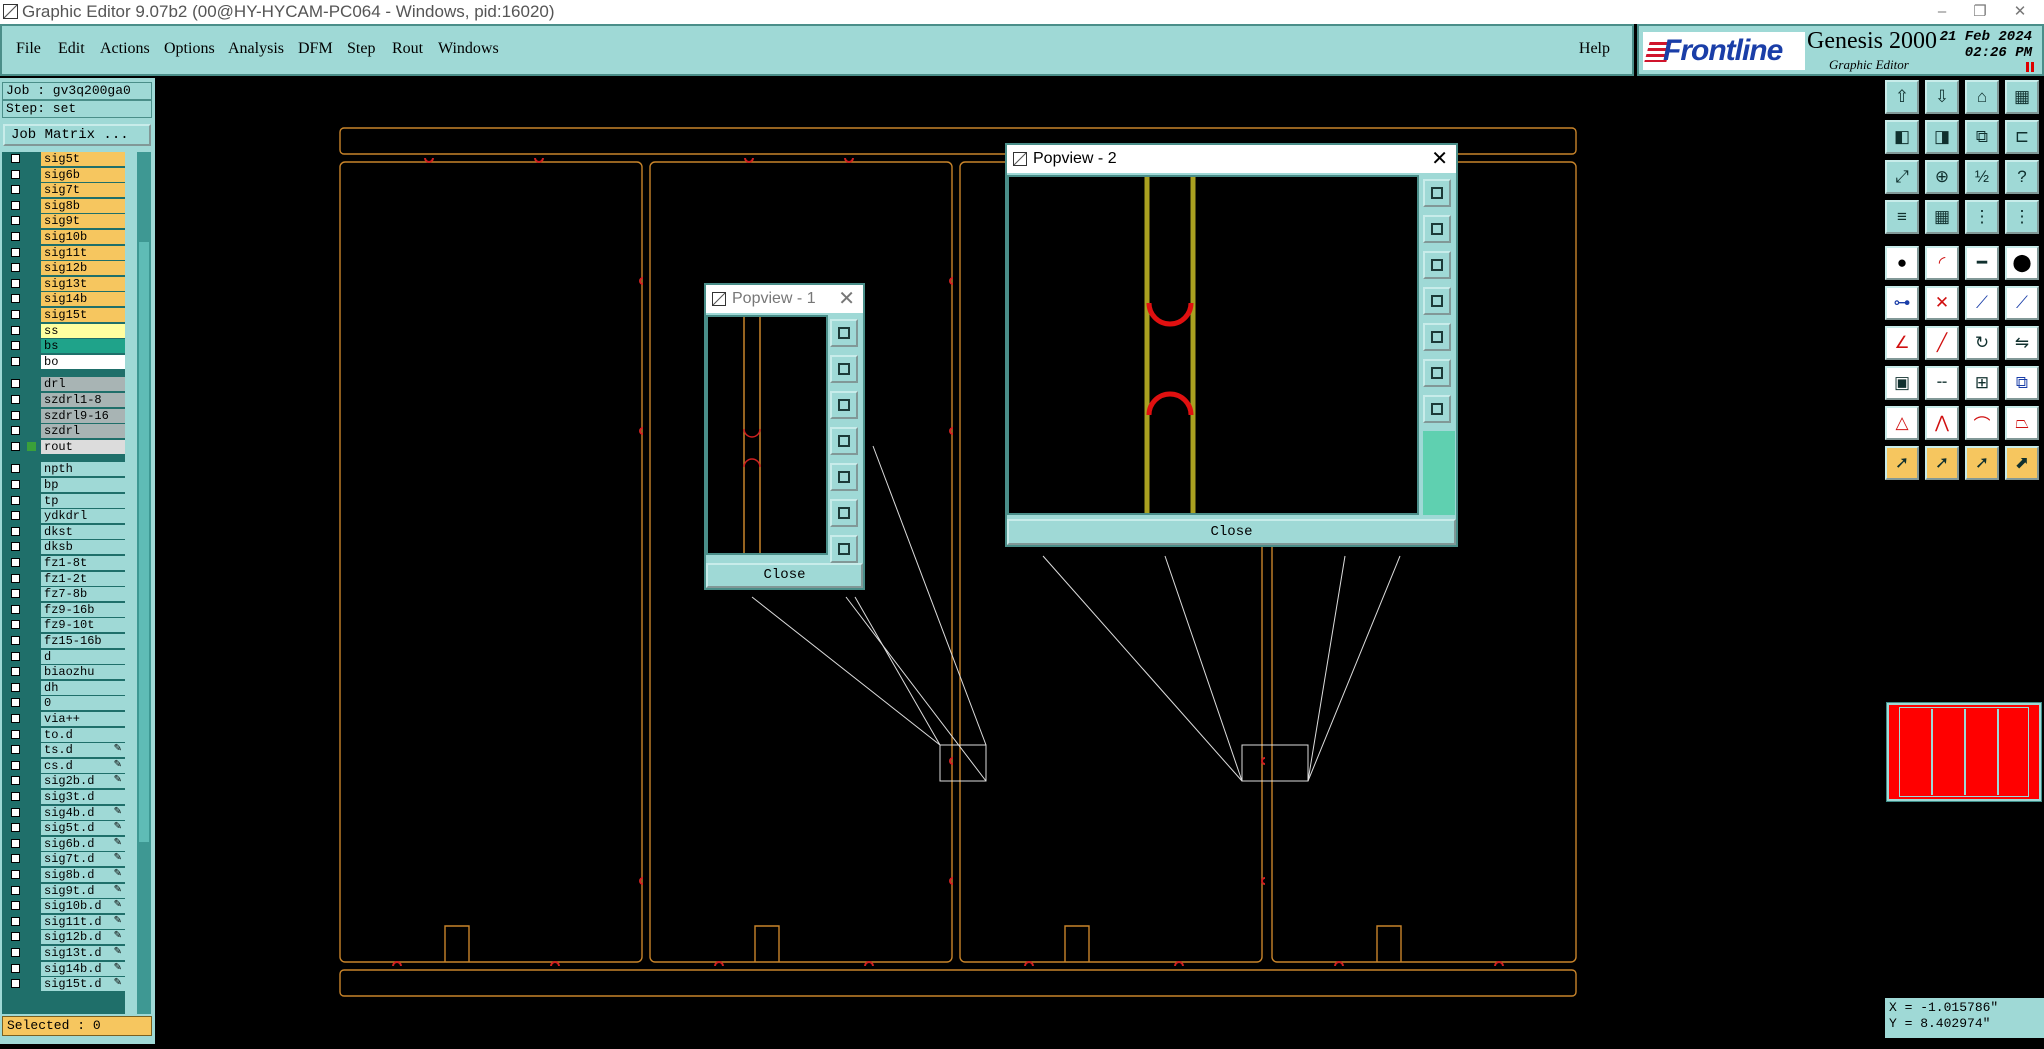 The height and width of the screenshot is (1049, 2044). Describe the element at coordinates (1902, 303) in the screenshot. I see `connect-button: ⊶` at that location.